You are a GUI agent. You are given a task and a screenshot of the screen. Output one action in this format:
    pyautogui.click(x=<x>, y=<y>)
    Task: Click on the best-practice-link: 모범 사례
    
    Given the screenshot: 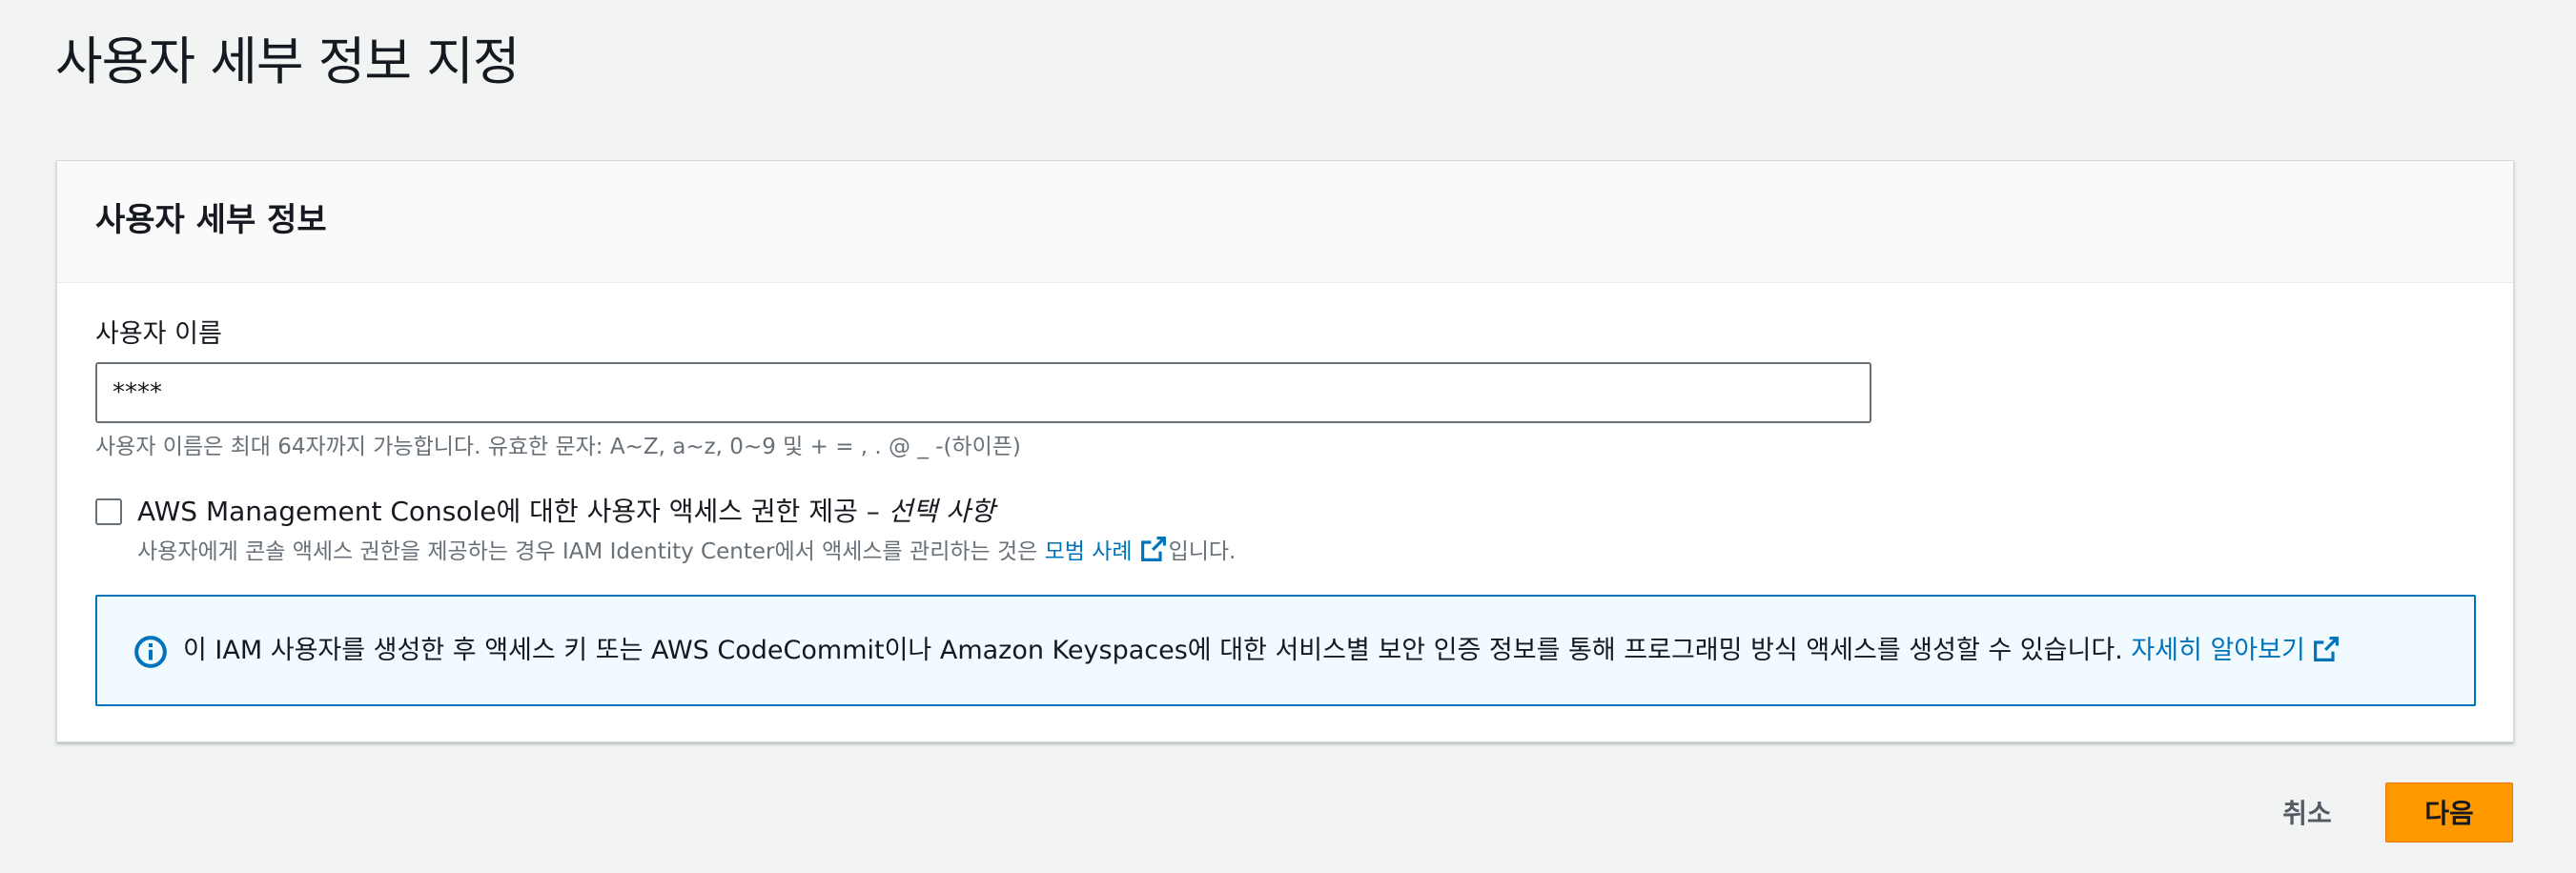 What is the action you would take?
    pyautogui.click(x=1089, y=551)
    